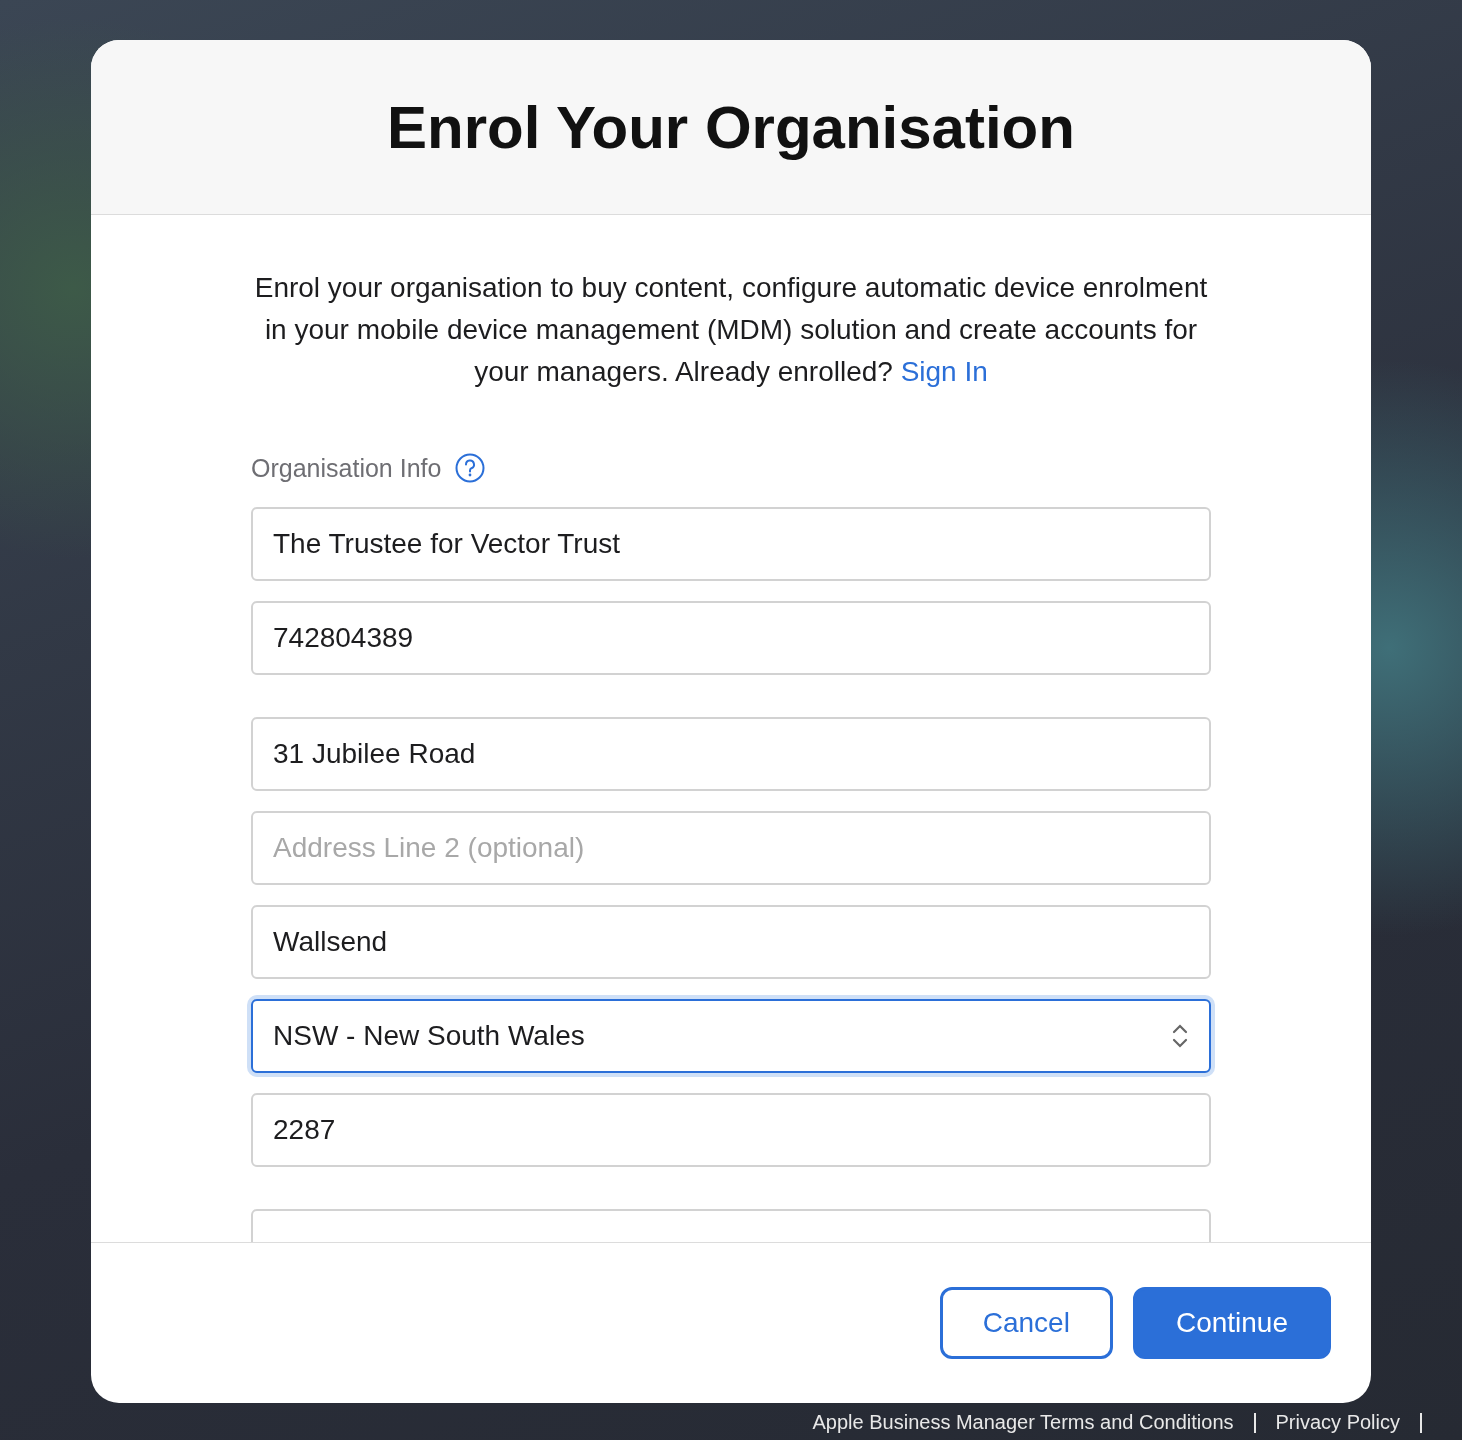 This screenshot has width=1462, height=1440. I want to click on dialog-title: Enrol Your Organisation, so click(731, 127).